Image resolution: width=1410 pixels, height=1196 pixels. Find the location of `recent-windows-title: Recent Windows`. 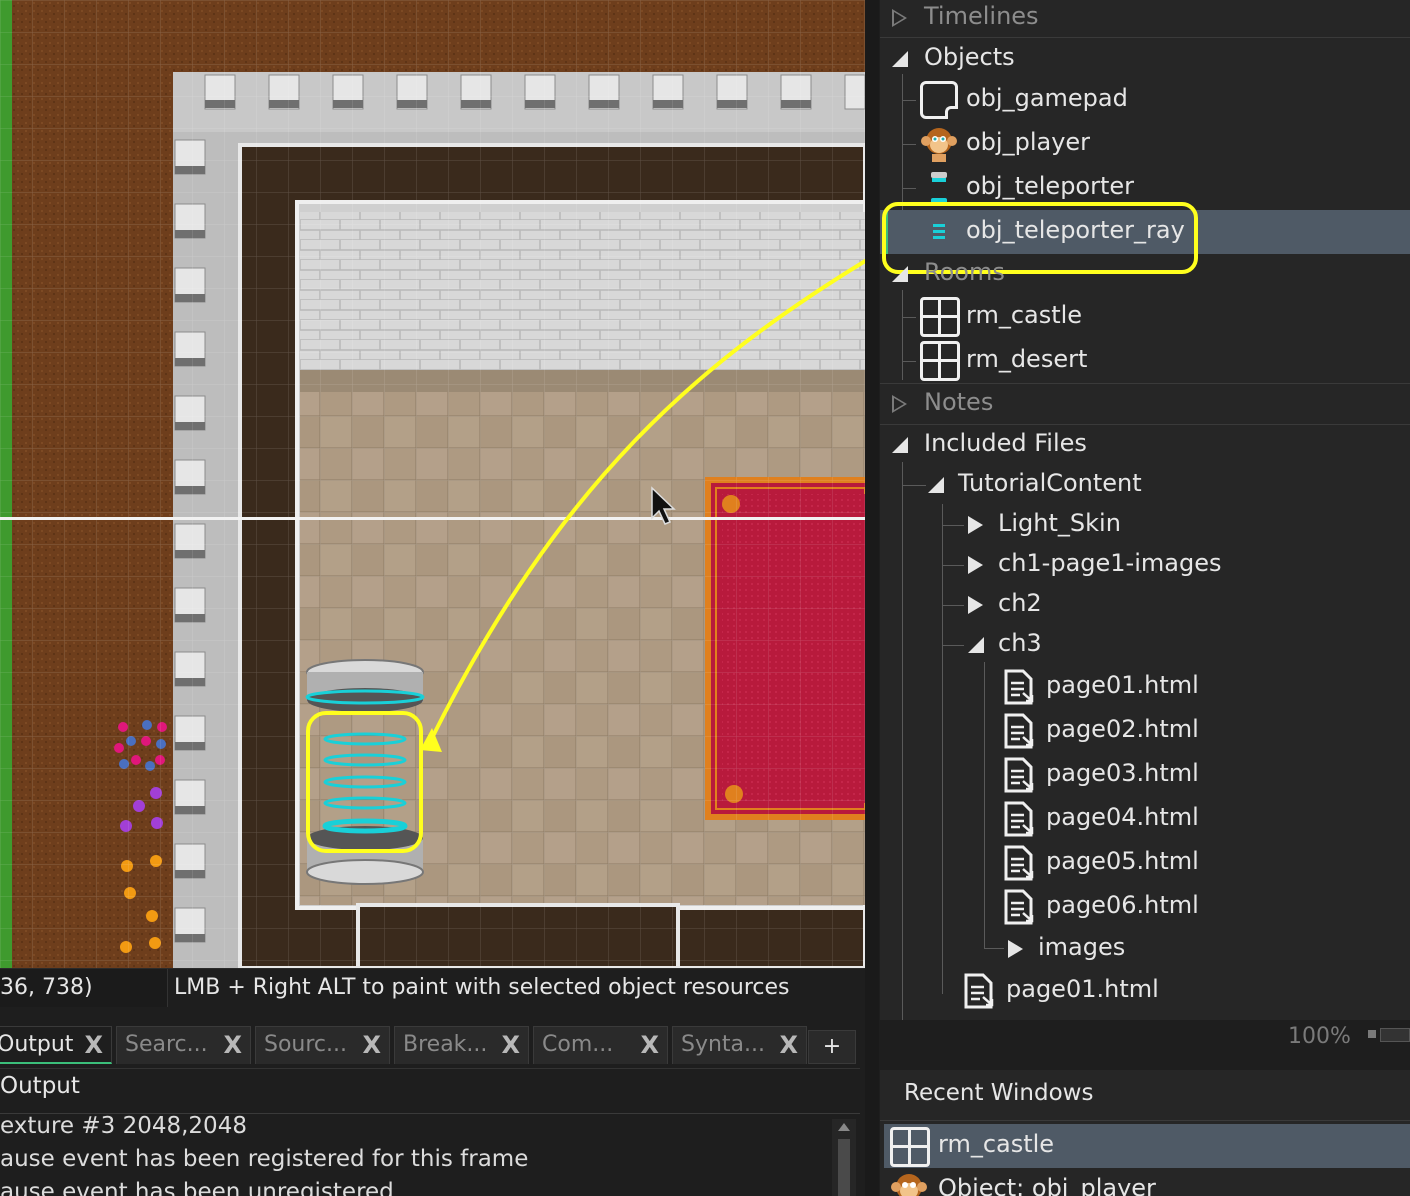

recent-windows-title: Recent Windows is located at coordinates (999, 1093).